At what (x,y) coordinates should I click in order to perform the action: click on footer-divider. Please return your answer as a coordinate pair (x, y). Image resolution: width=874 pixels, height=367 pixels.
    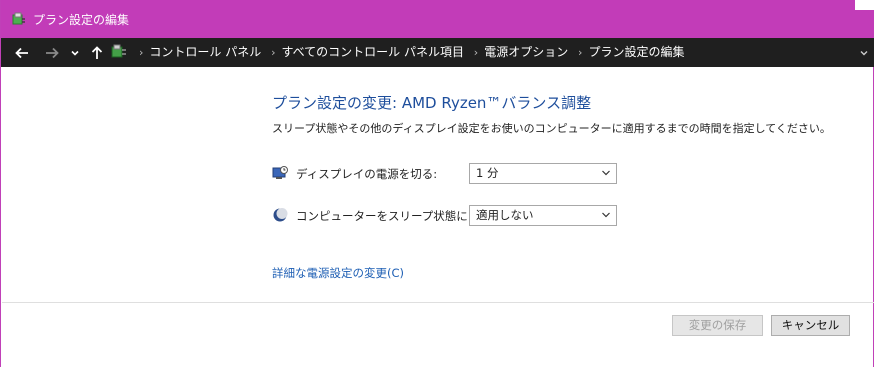
    Looking at the image, I should click on (438, 302).